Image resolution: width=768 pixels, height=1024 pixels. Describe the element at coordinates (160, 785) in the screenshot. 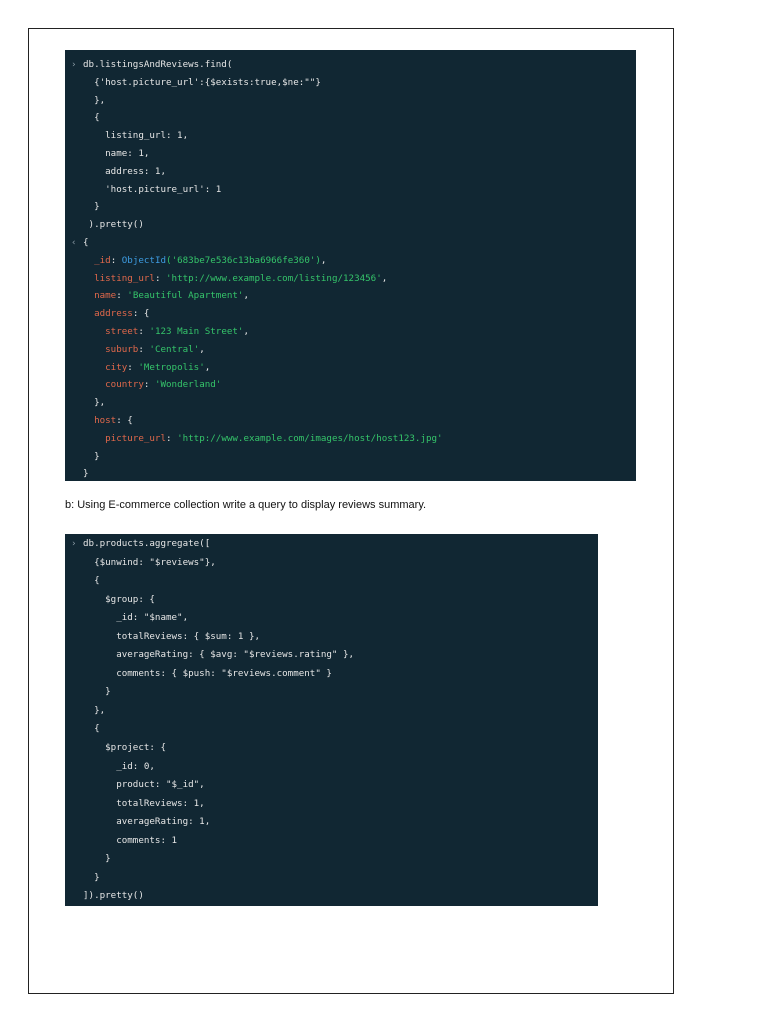

I see `code-token: product: "$_id",` at that location.